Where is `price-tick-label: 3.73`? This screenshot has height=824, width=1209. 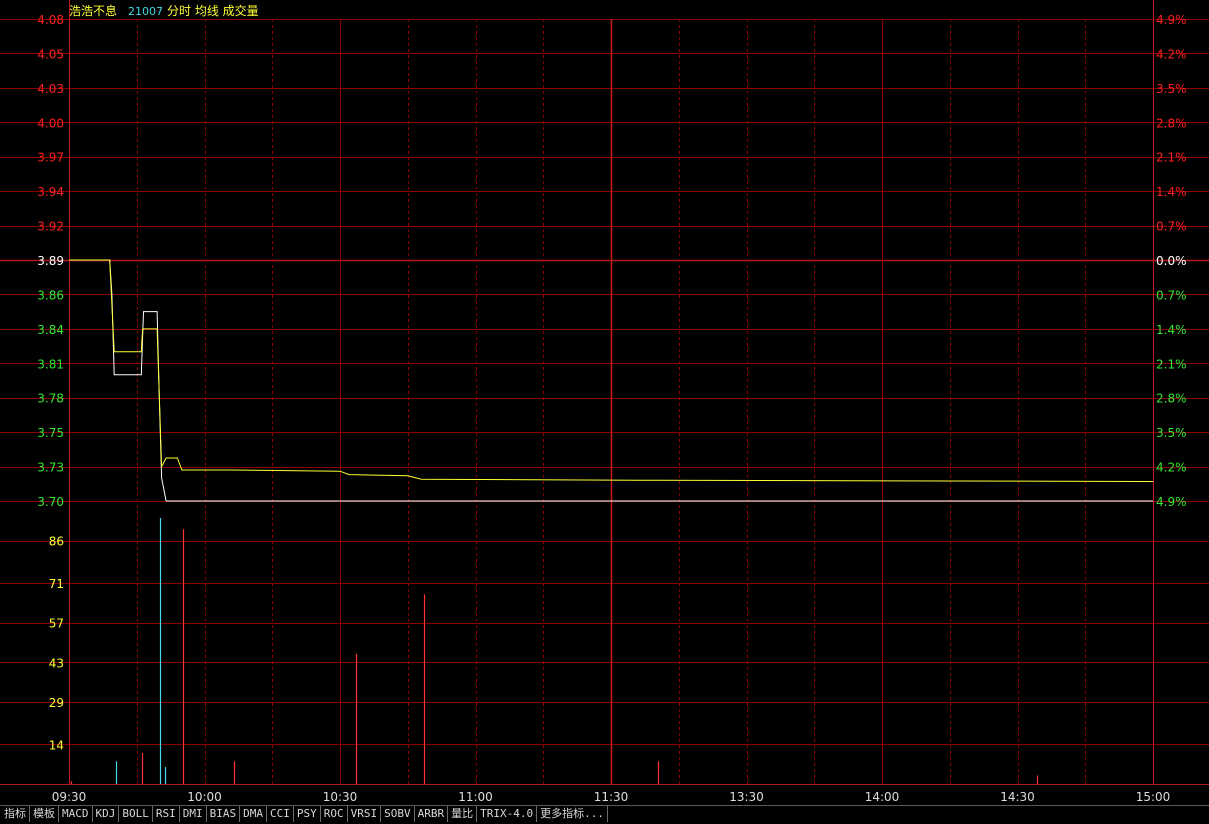 price-tick-label: 3.73 is located at coordinates (50, 468).